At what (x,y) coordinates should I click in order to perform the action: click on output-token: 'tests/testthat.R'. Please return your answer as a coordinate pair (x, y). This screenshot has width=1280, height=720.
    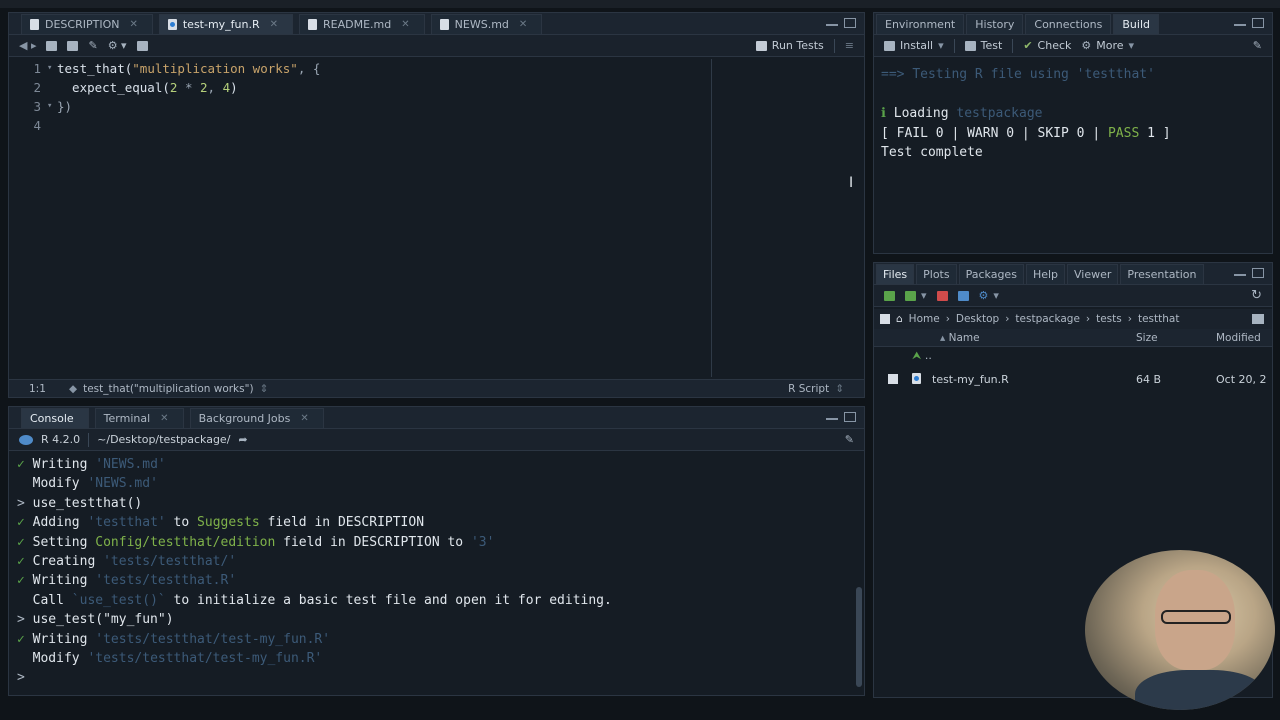
    Looking at the image, I should click on (166, 581).